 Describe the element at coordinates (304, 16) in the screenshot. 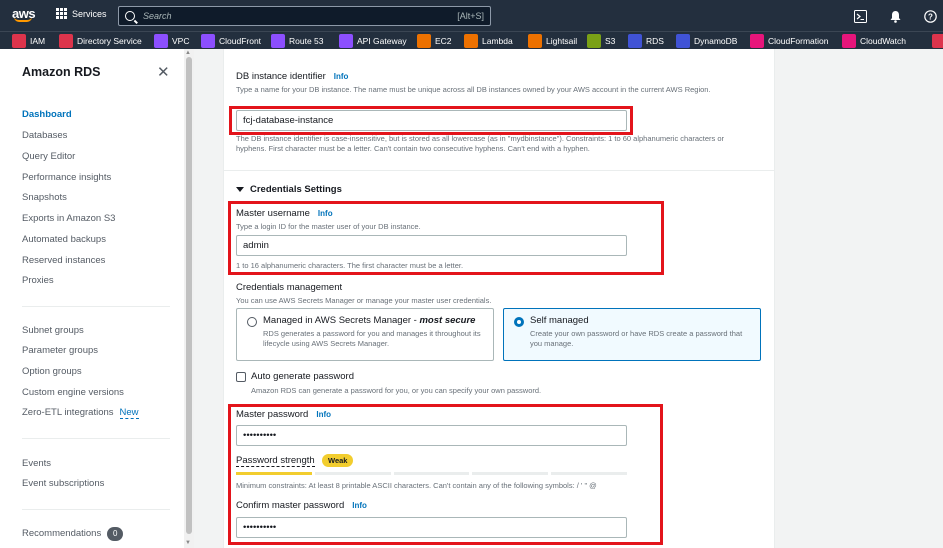

I see `global-search-input: Search [Alt+S]` at that location.